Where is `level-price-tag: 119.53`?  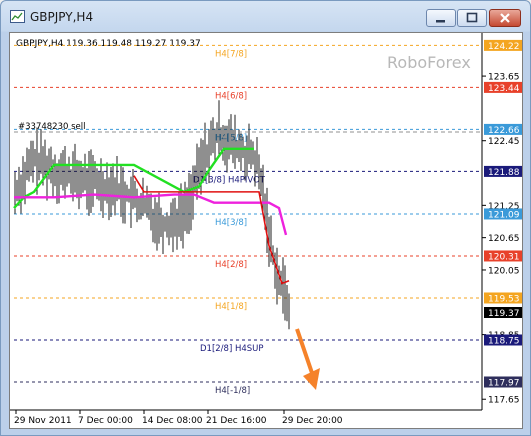
level-price-tag: 119.53 is located at coordinates (504, 299).